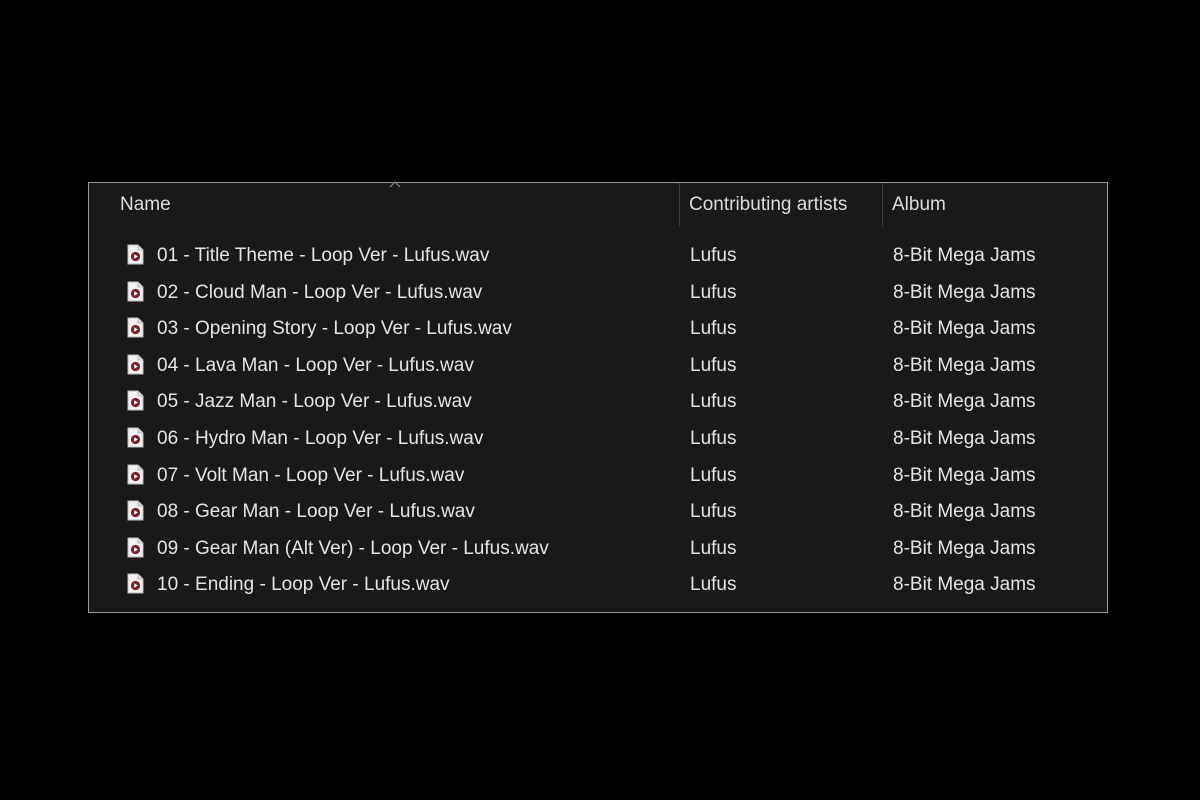 Image resolution: width=1200 pixels, height=800 pixels. What do you see at coordinates (997, 205) in the screenshot?
I see `column-header-album: Album` at bounding box center [997, 205].